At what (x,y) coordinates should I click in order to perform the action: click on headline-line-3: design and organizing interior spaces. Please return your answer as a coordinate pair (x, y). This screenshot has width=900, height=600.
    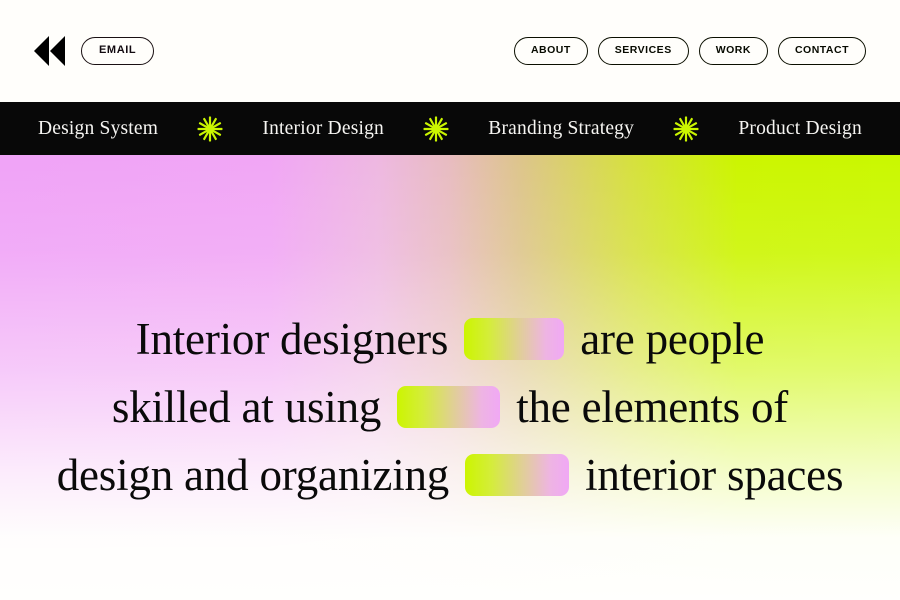
    Looking at the image, I should click on (450, 475).